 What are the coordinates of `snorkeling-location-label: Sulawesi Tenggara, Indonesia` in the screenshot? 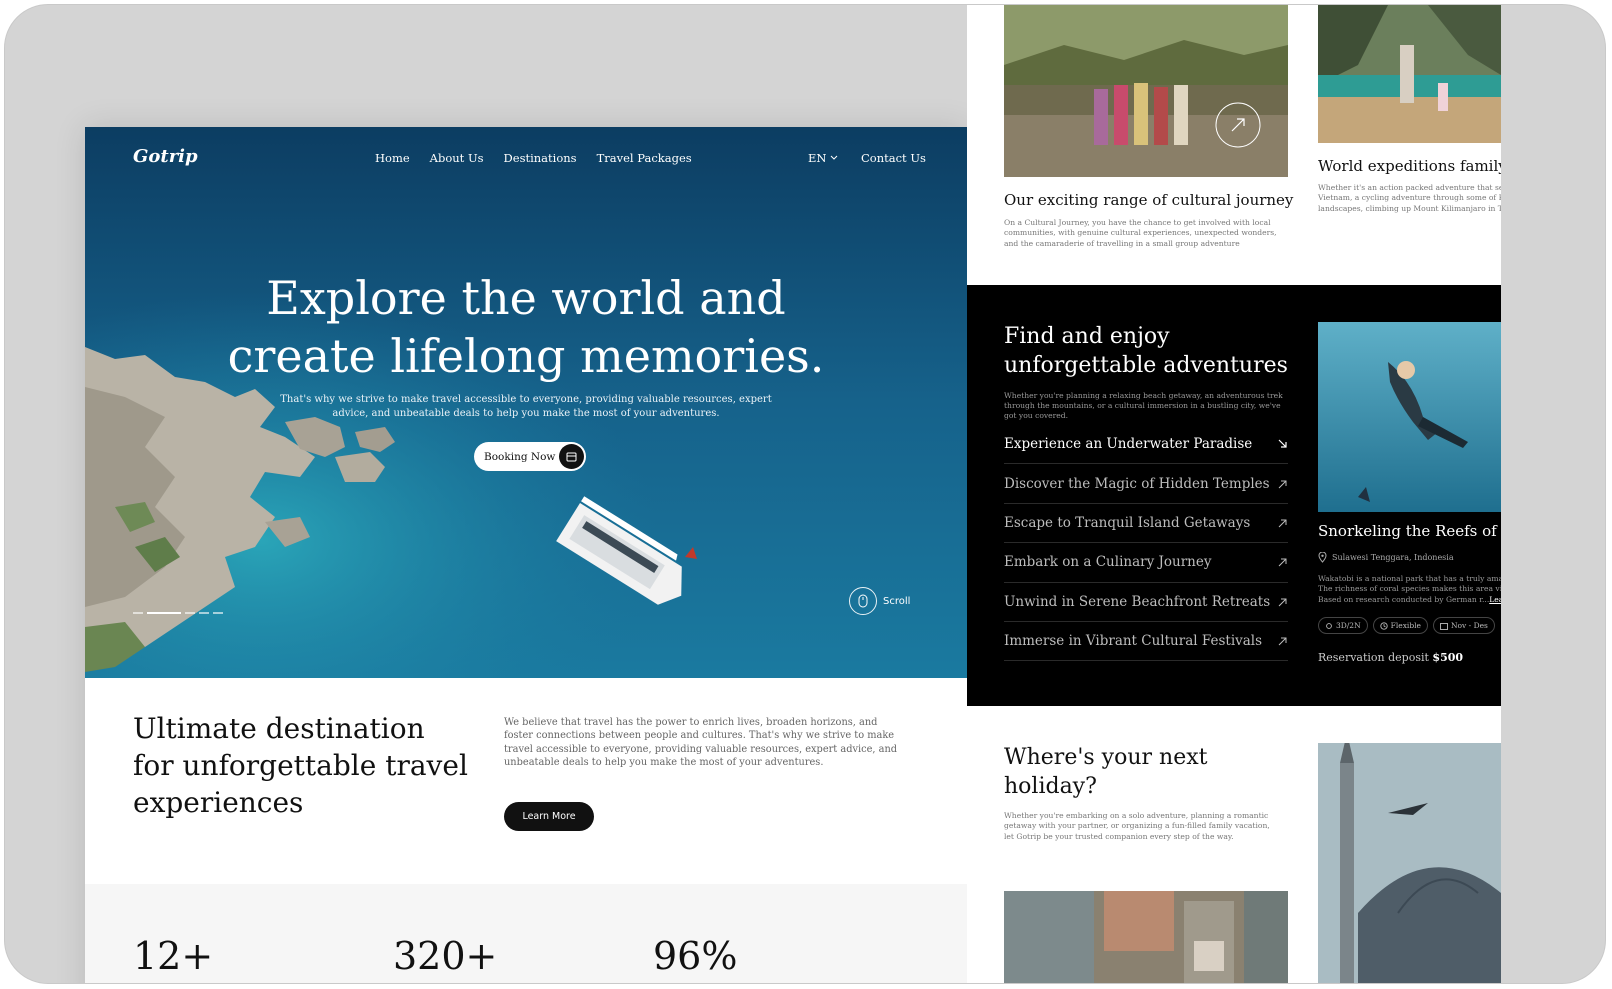 It's located at (1393, 557).